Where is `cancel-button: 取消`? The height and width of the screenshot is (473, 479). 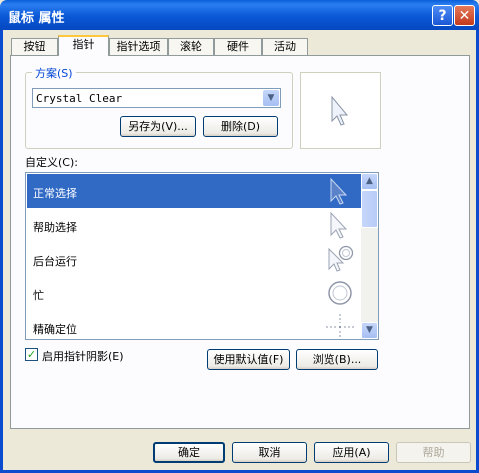 cancel-button: 取消 is located at coordinates (269, 452).